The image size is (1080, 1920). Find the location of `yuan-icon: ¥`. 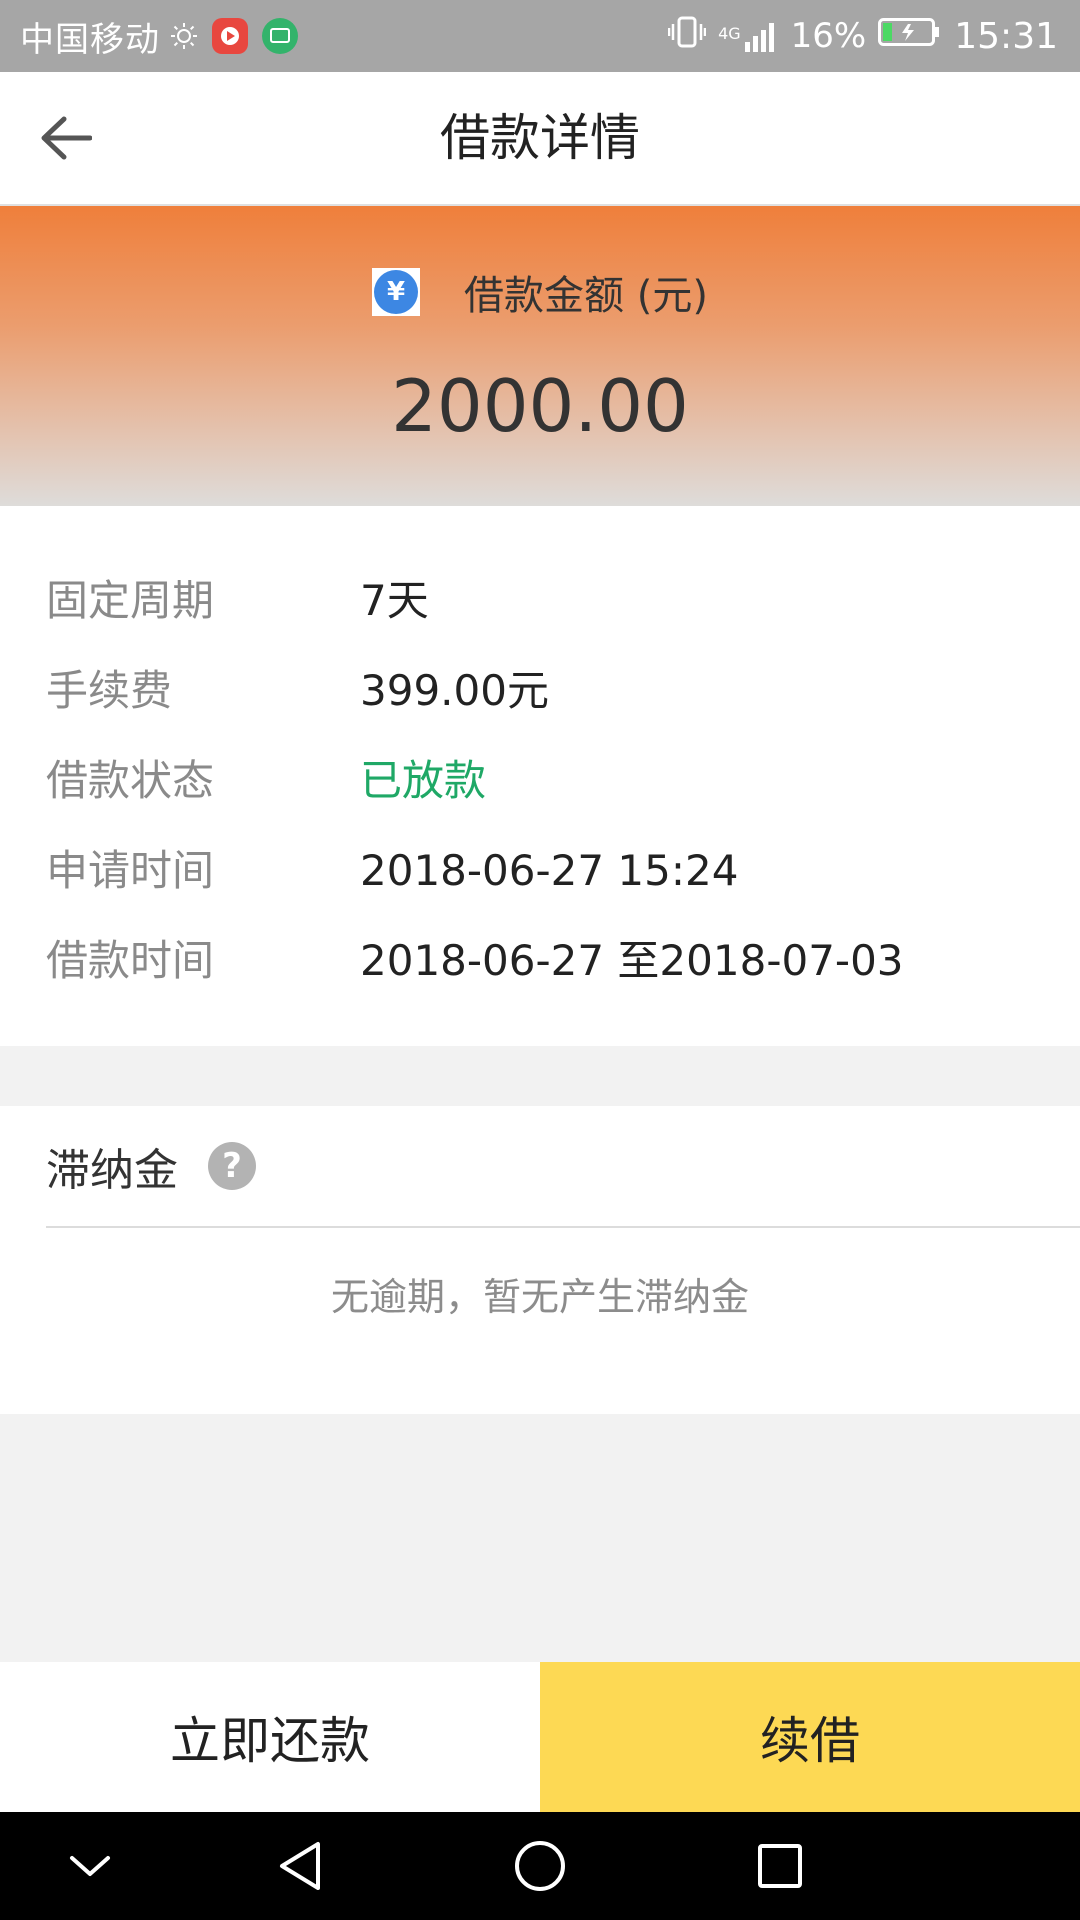

yuan-icon: ¥ is located at coordinates (396, 292).